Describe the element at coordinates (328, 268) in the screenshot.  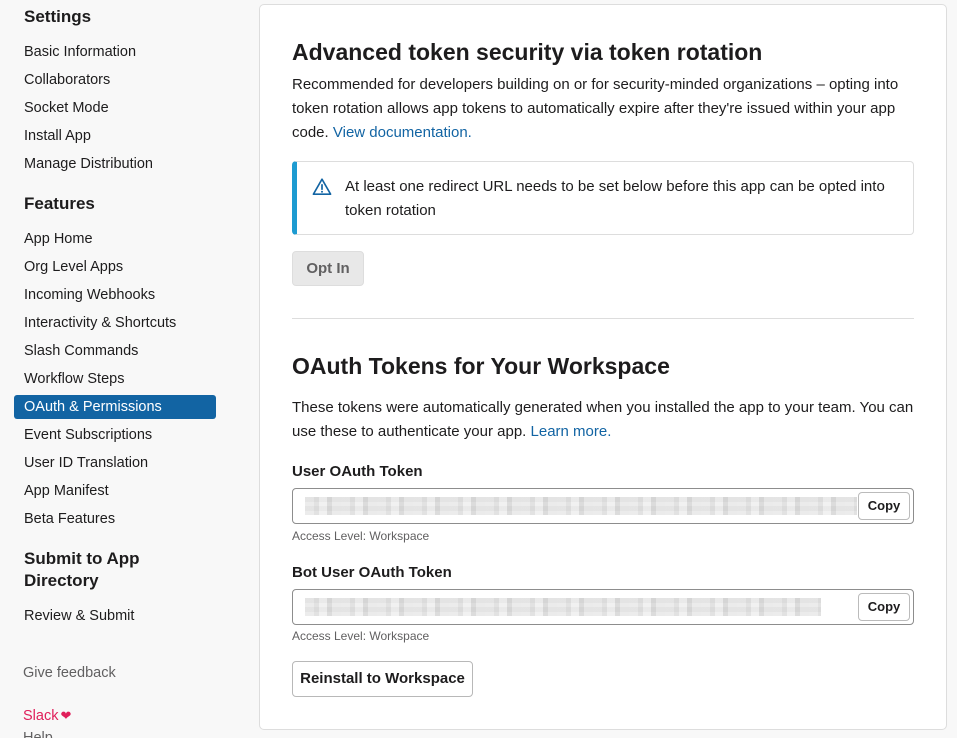
I see `opt-in-button: Opt In` at that location.